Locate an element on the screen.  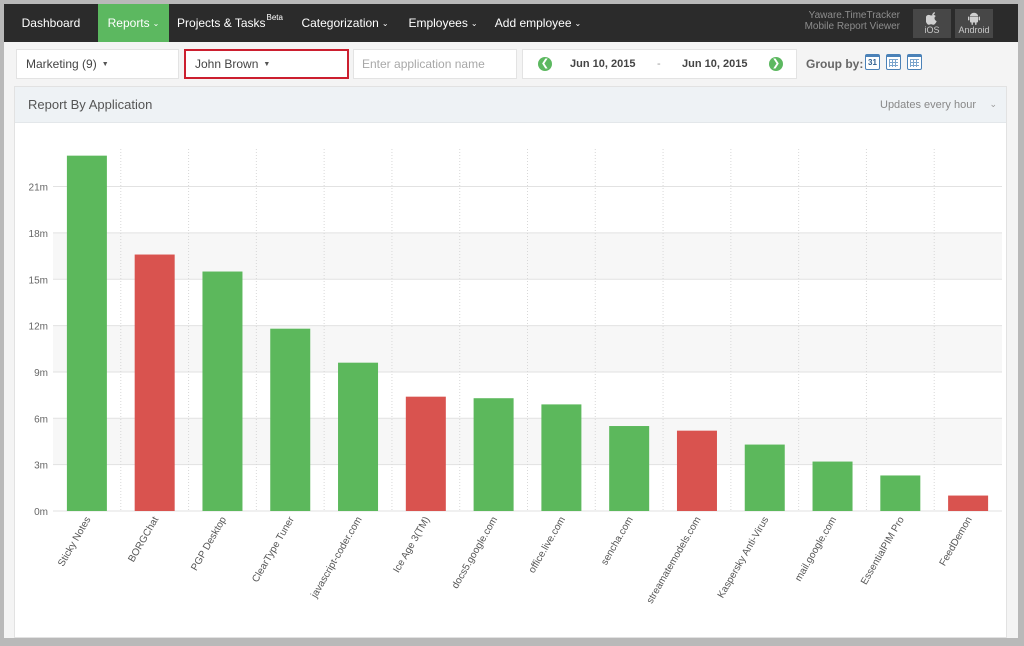
nav-categorization: Categorization ⌄ is located at coordinates (345, 23).